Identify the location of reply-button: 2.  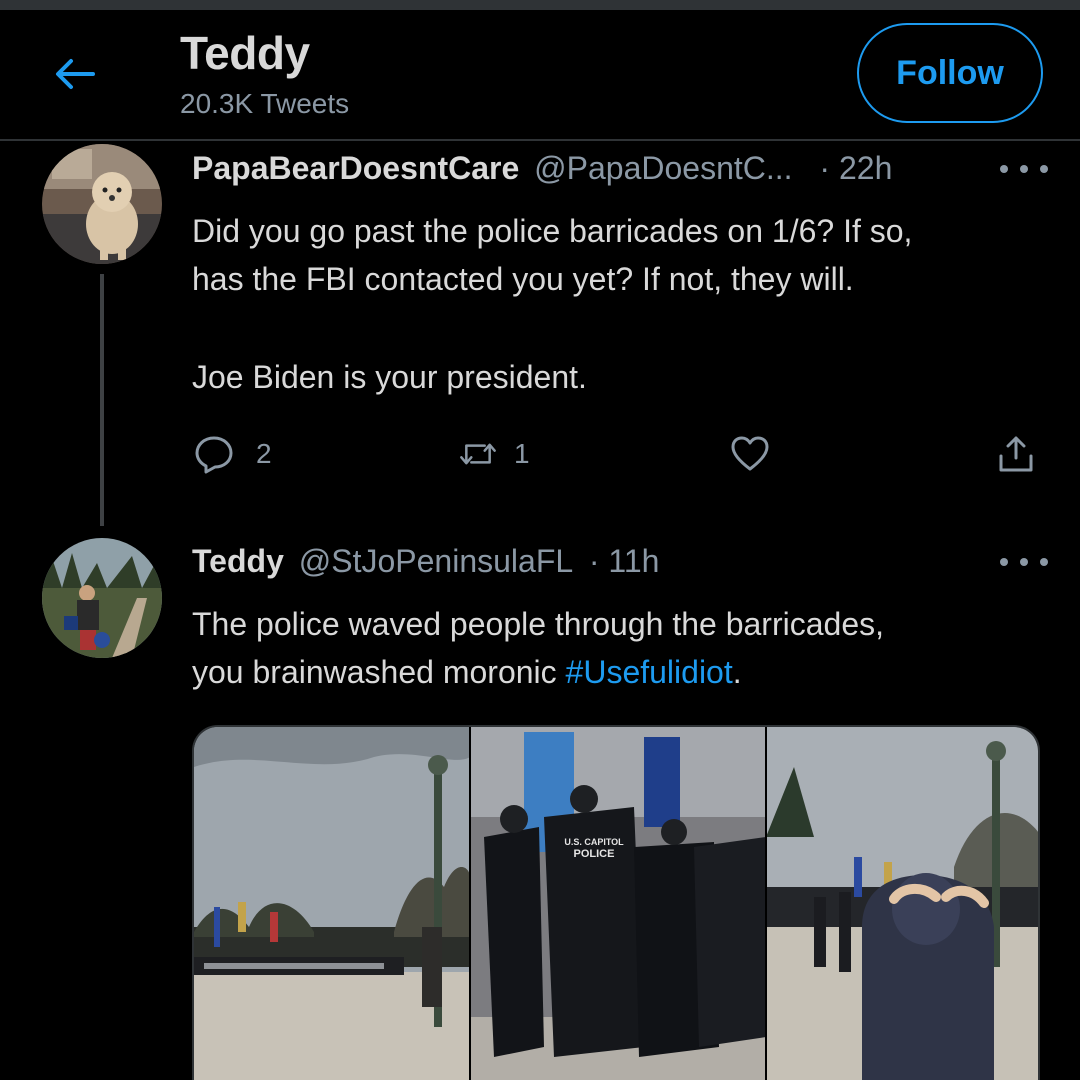
(233, 454).